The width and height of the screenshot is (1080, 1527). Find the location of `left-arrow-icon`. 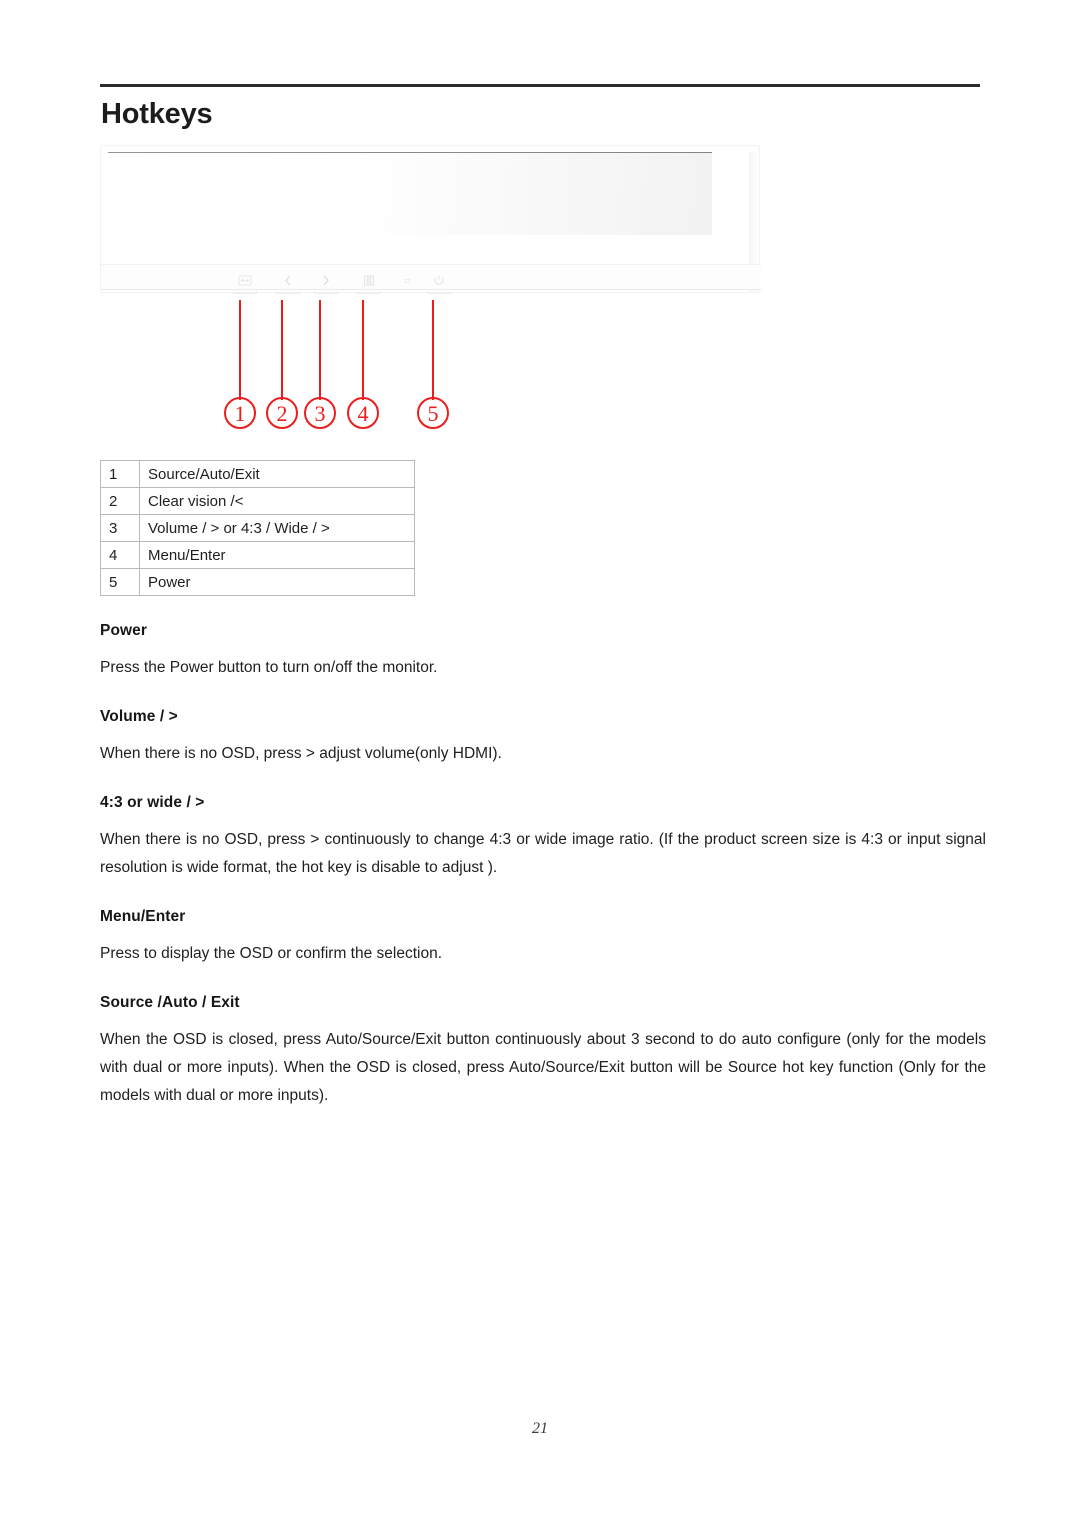

left-arrow-icon is located at coordinates (288, 283).